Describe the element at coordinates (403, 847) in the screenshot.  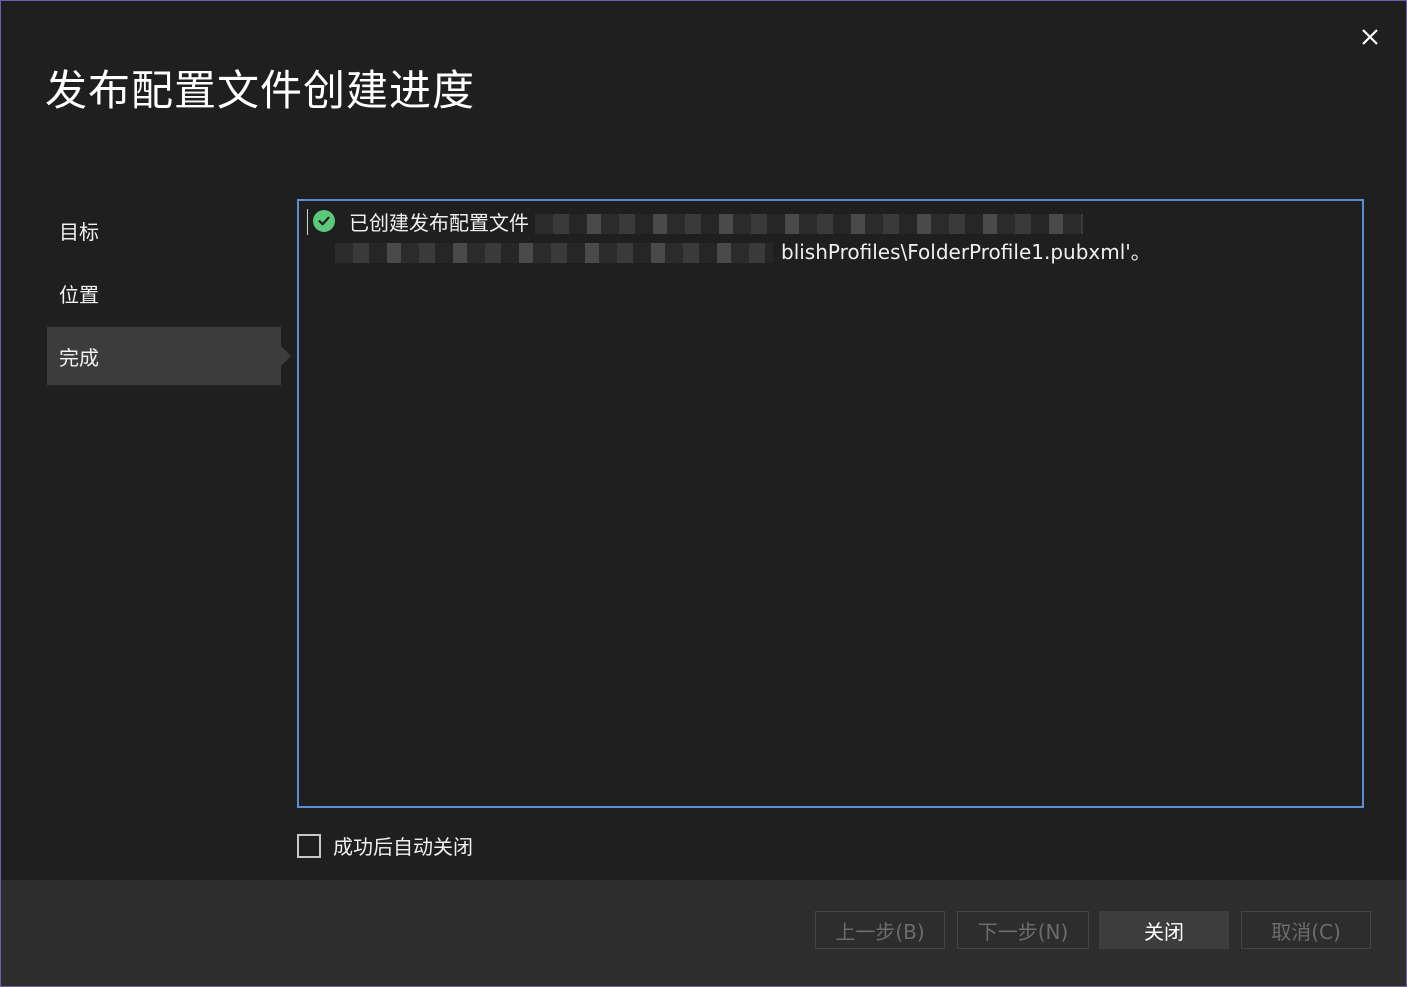
I see `auto-close-label: 成功后自动关闭` at that location.